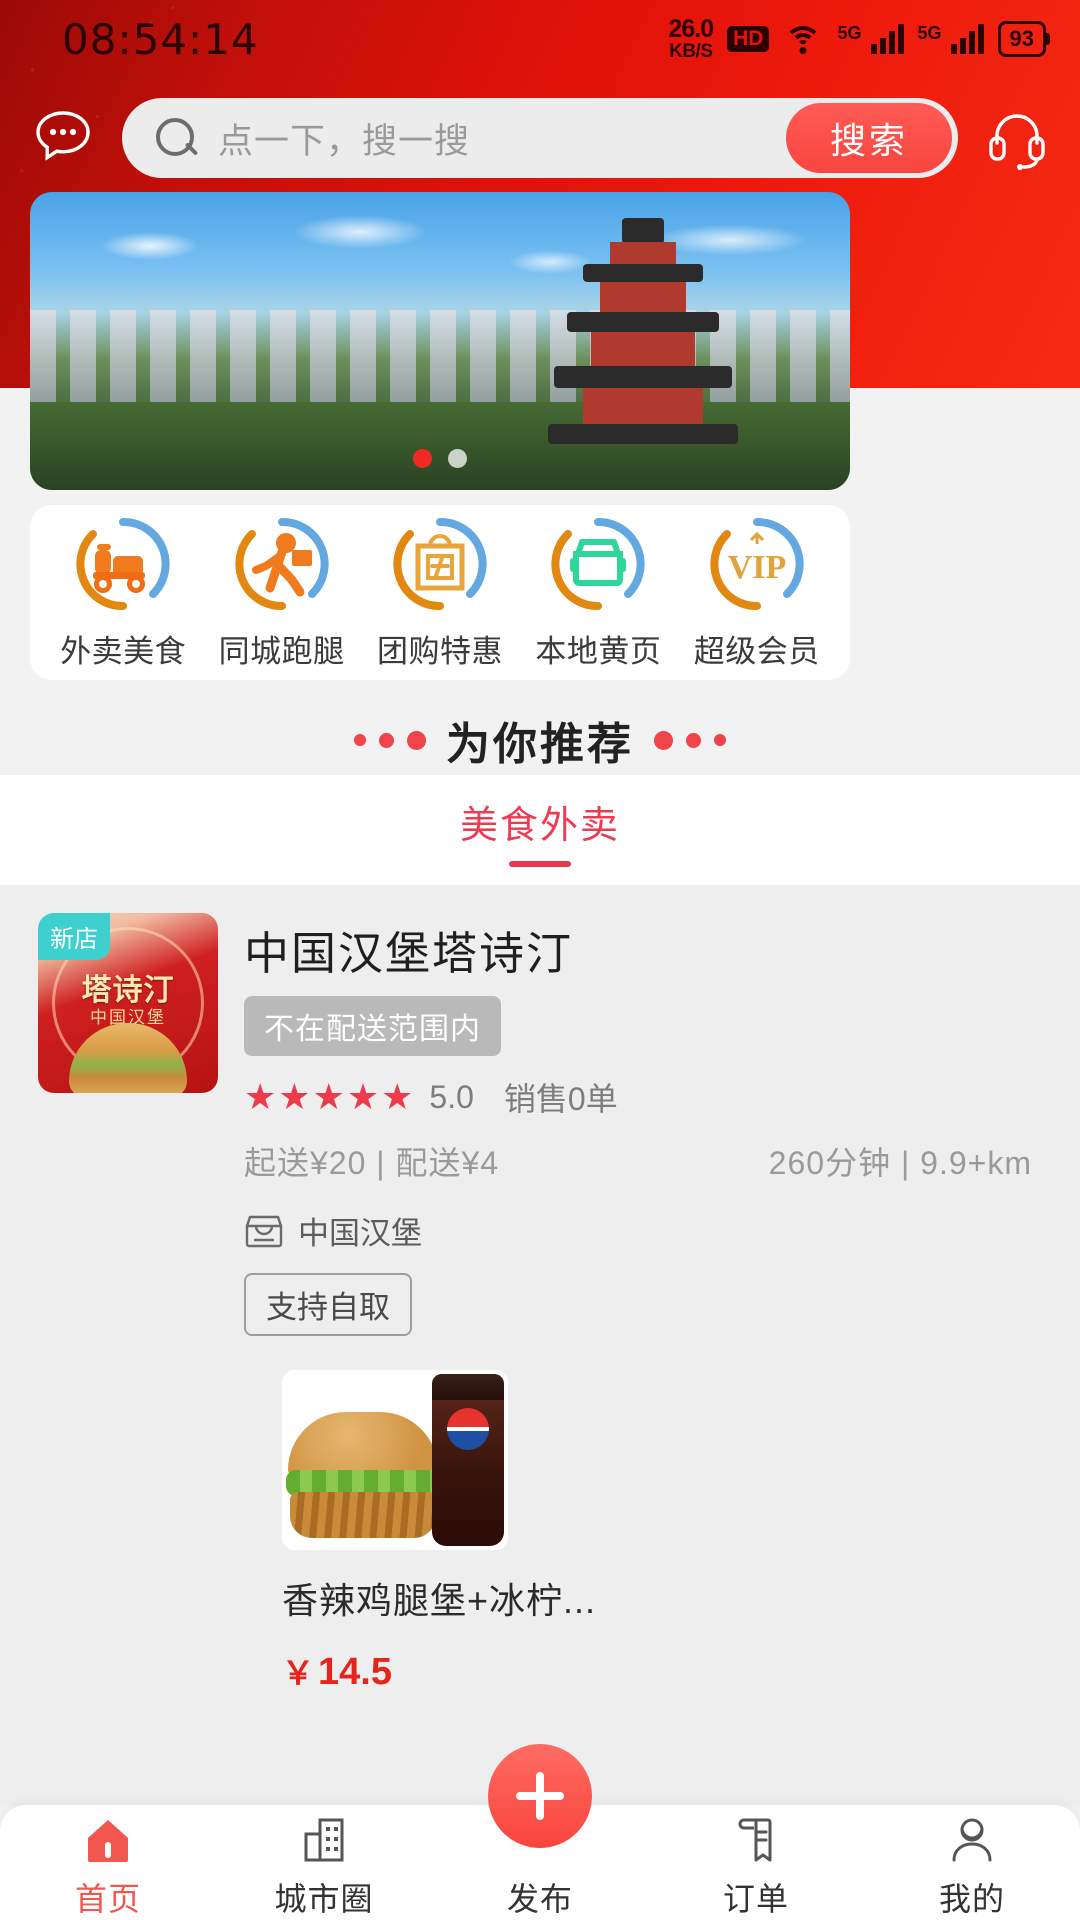  What do you see at coordinates (849, 33) in the screenshot?
I see `signal-5g-label-1: 5G` at bounding box center [849, 33].